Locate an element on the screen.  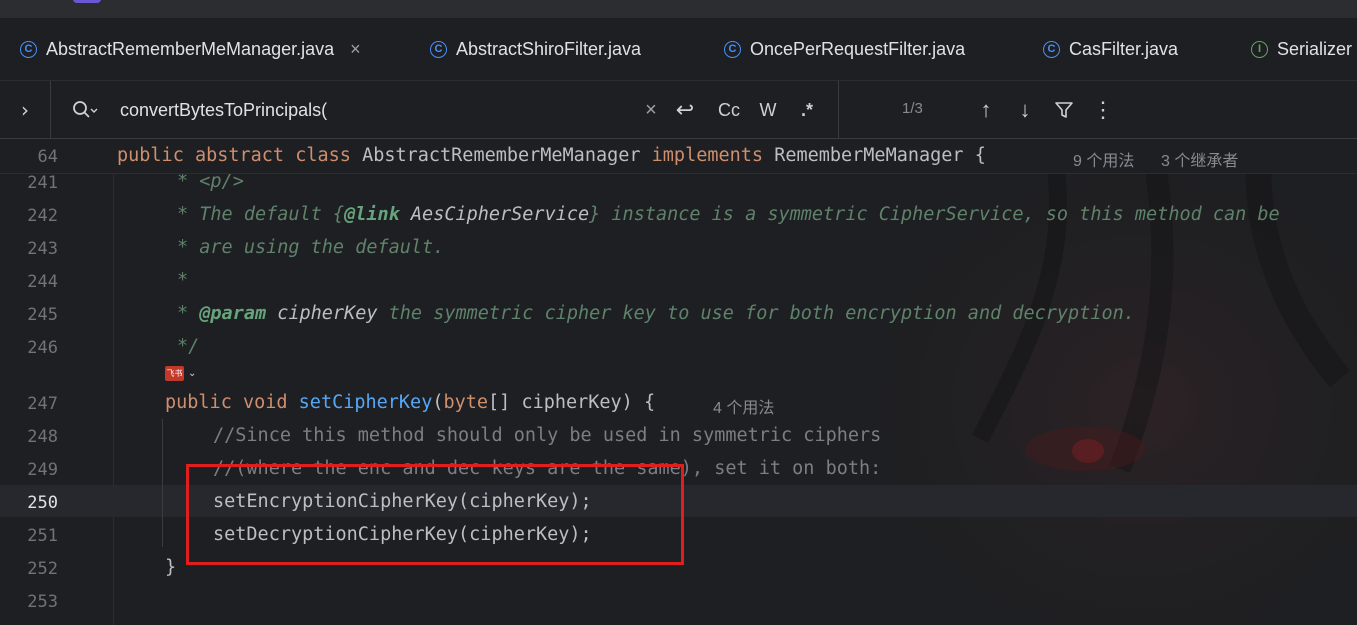
feishu-badge-icon: 飞书 is located at coordinates (174, 373).